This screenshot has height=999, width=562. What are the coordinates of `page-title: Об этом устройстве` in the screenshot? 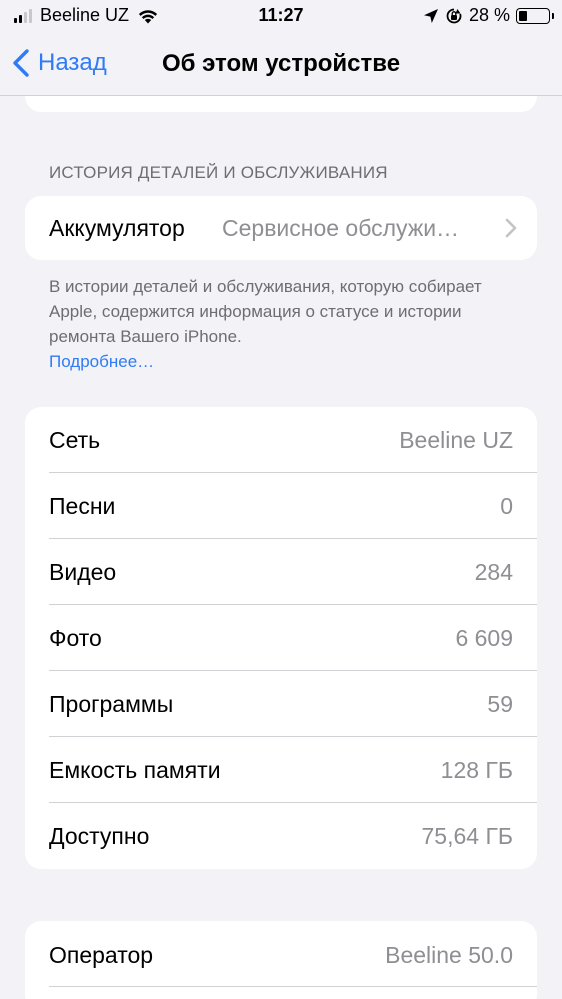 It's located at (281, 63).